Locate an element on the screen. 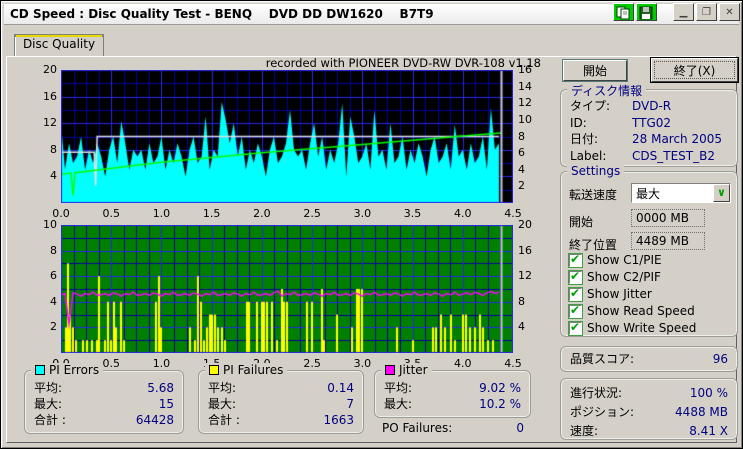 The width and height of the screenshot is (743, 449). checkbox-label: Show Jitter is located at coordinates (619, 294).